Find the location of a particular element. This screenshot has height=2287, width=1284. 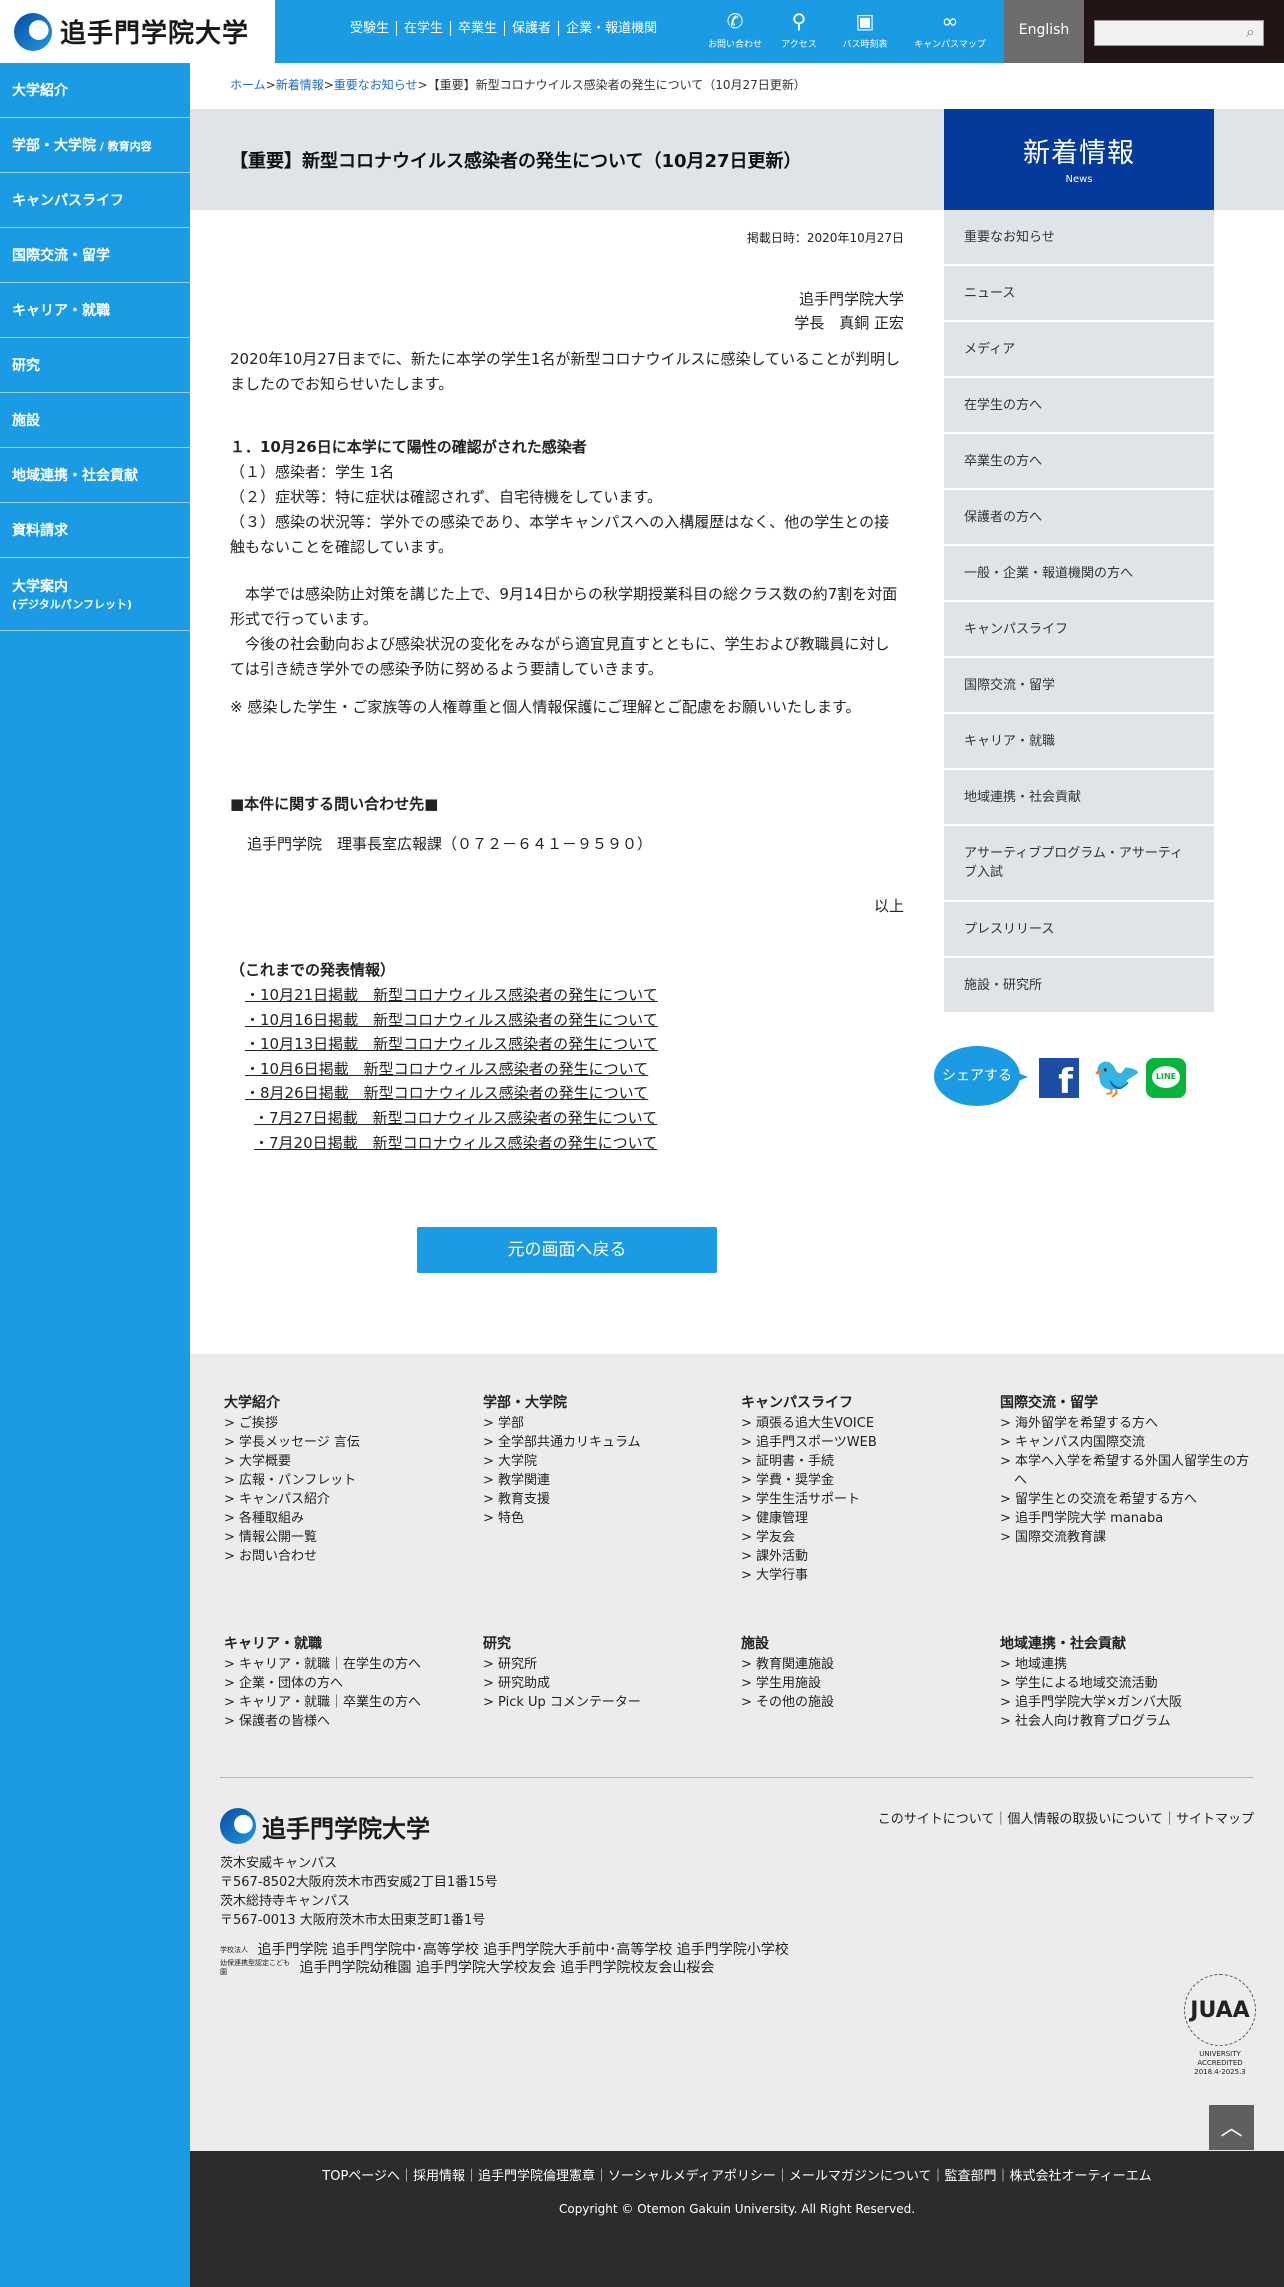

group-schools-line: 追手門学院幼稚園 追手門学院大学校友会 追手門学院校友会山桜会 is located at coordinates (506, 1968).